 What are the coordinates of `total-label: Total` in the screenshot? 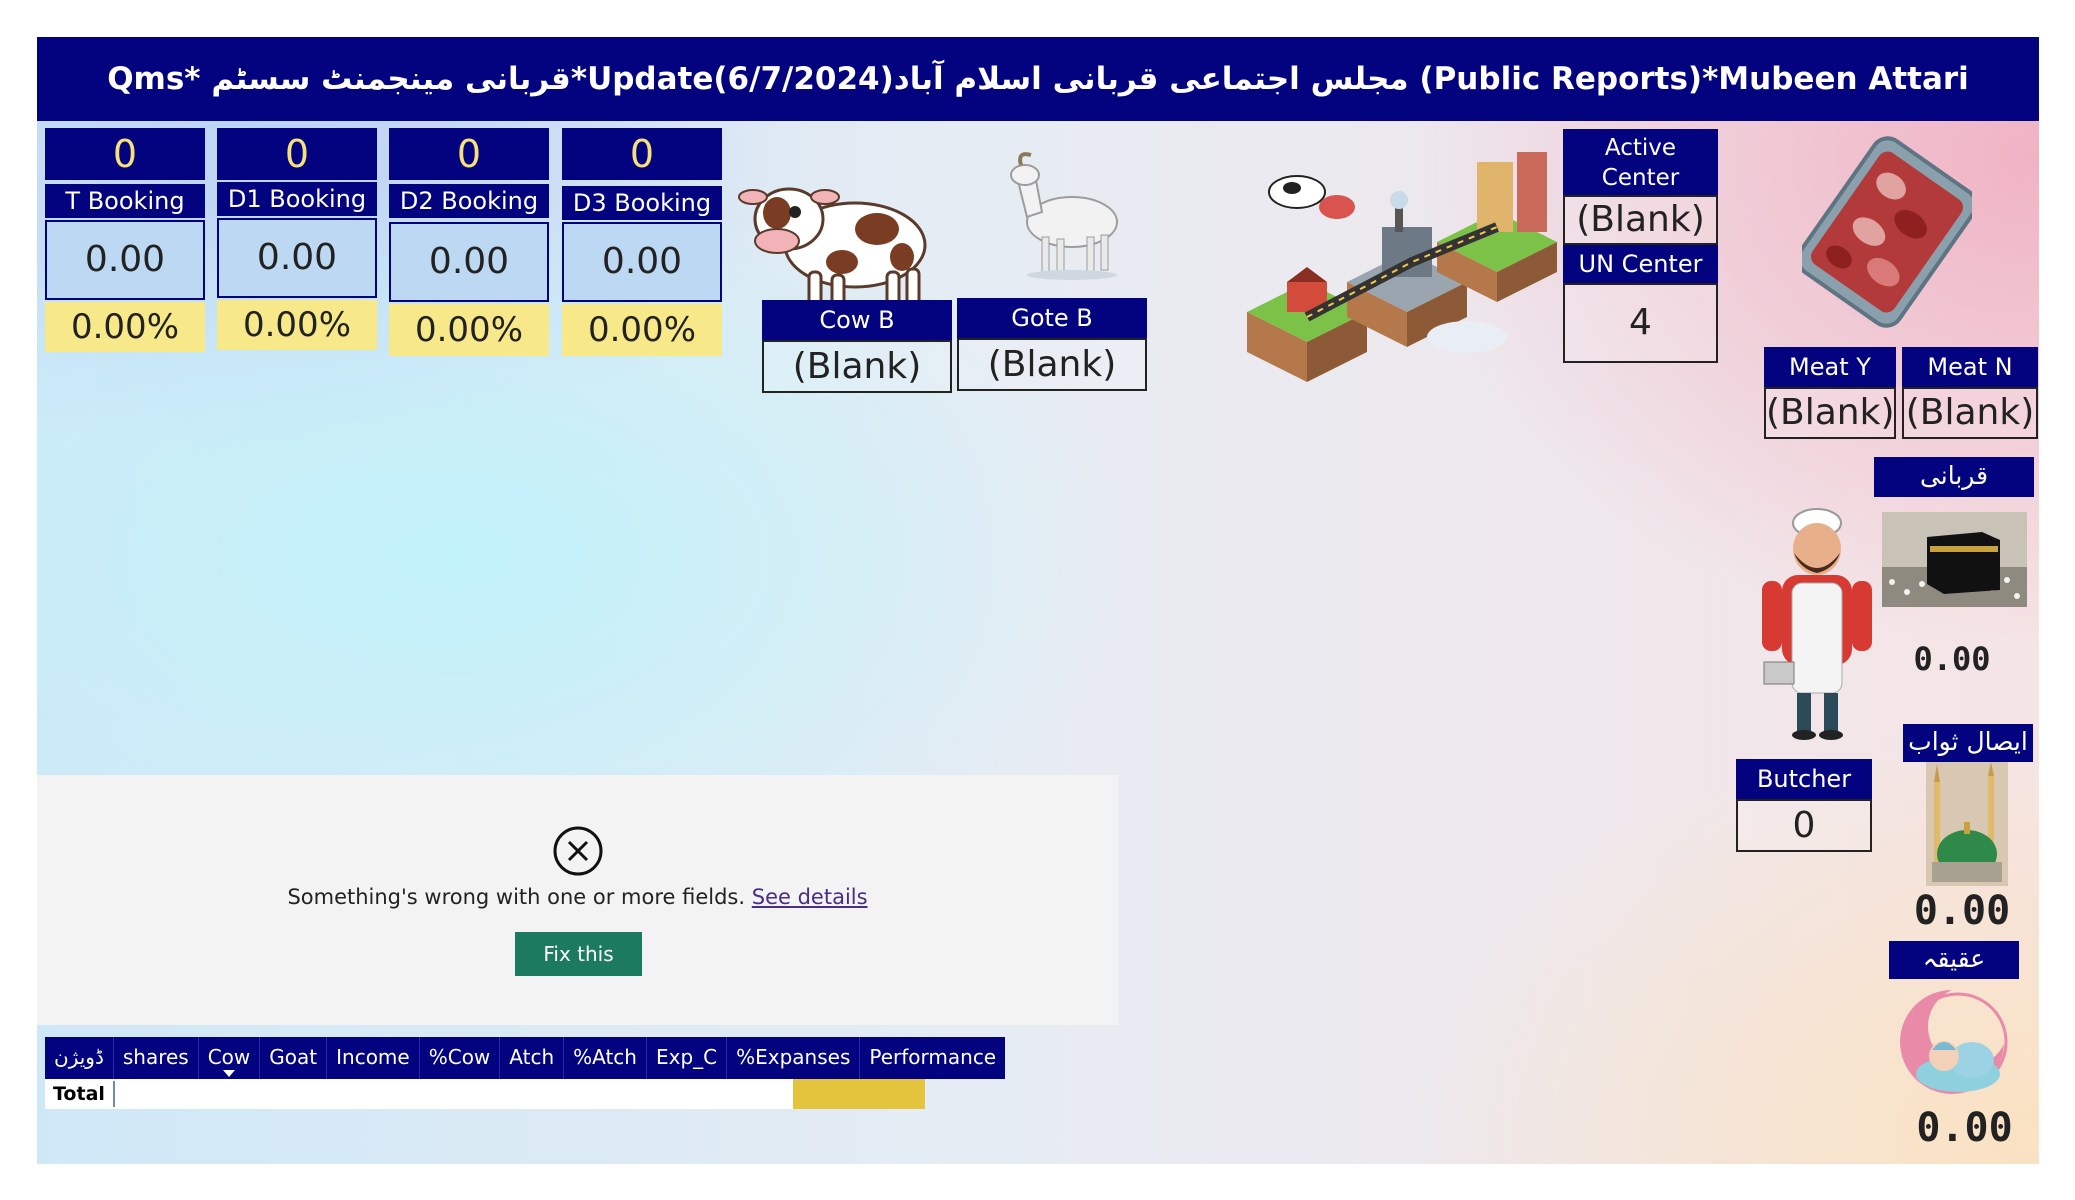 It's located at (79, 1094).